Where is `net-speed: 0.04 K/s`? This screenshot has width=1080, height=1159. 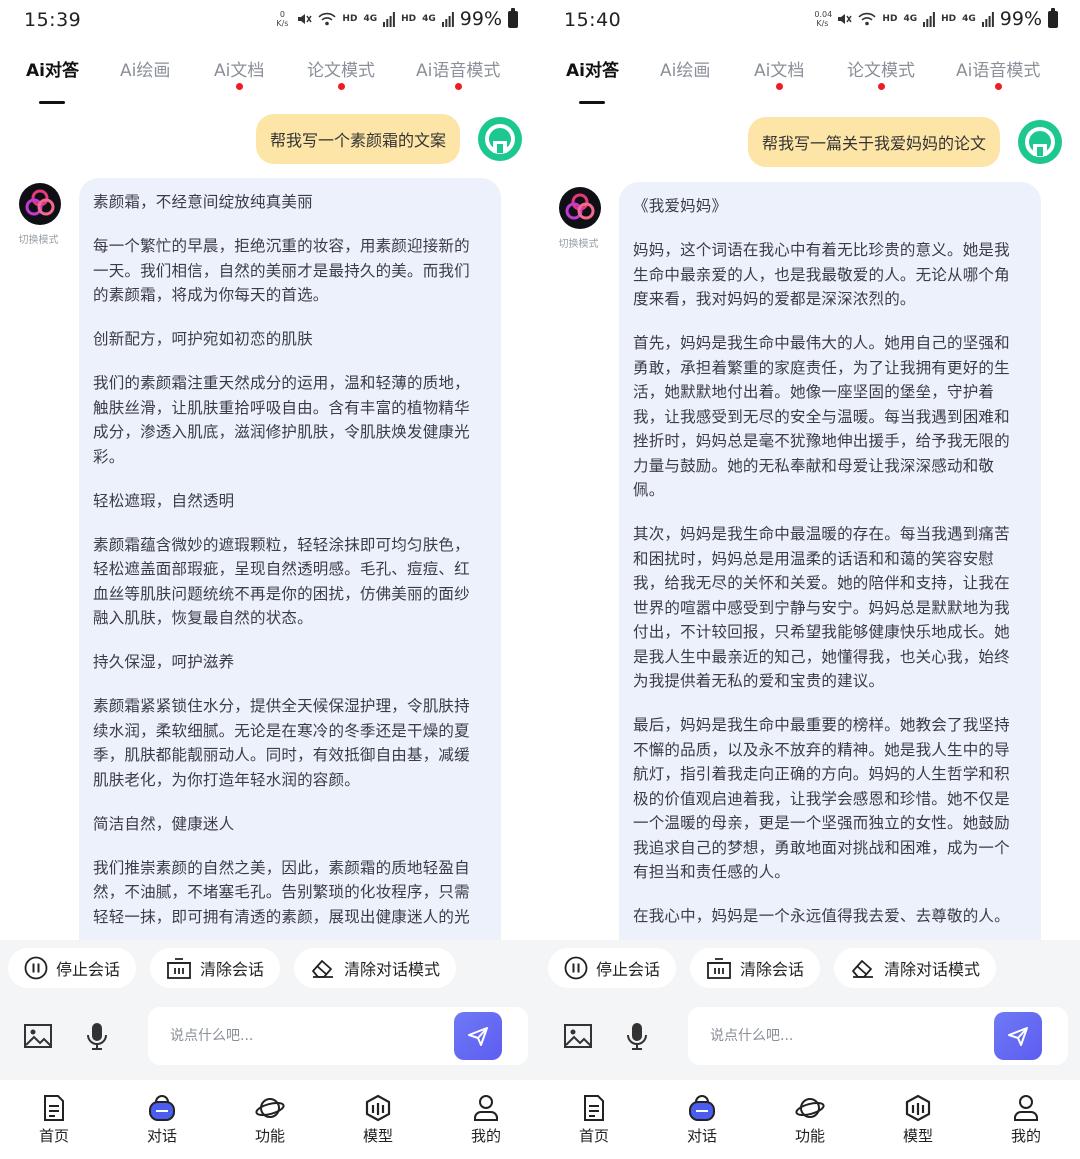 net-speed: 0.04 K/s is located at coordinates (823, 19).